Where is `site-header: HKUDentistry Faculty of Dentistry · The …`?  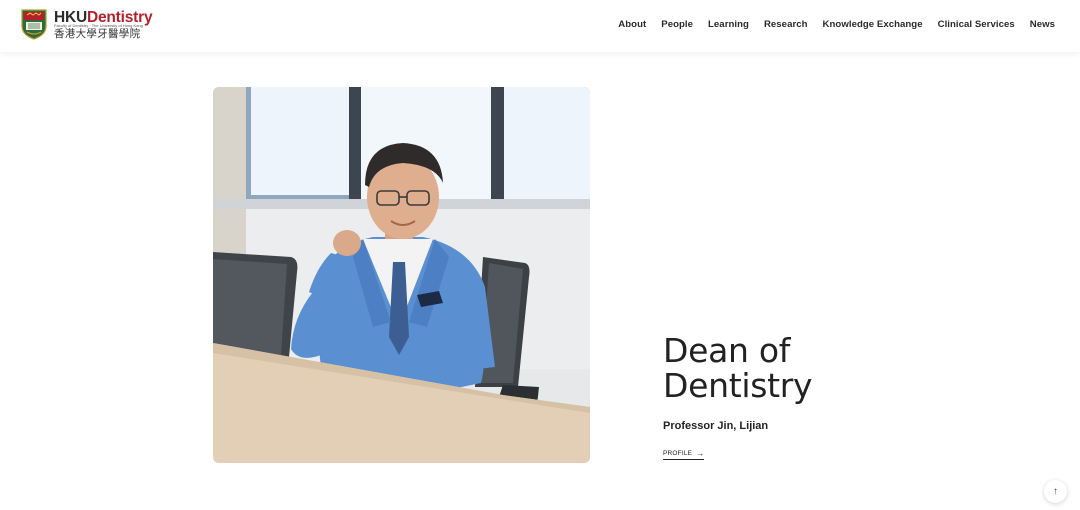 site-header: HKUDentistry Faculty of Dentistry · The … is located at coordinates (540, 26).